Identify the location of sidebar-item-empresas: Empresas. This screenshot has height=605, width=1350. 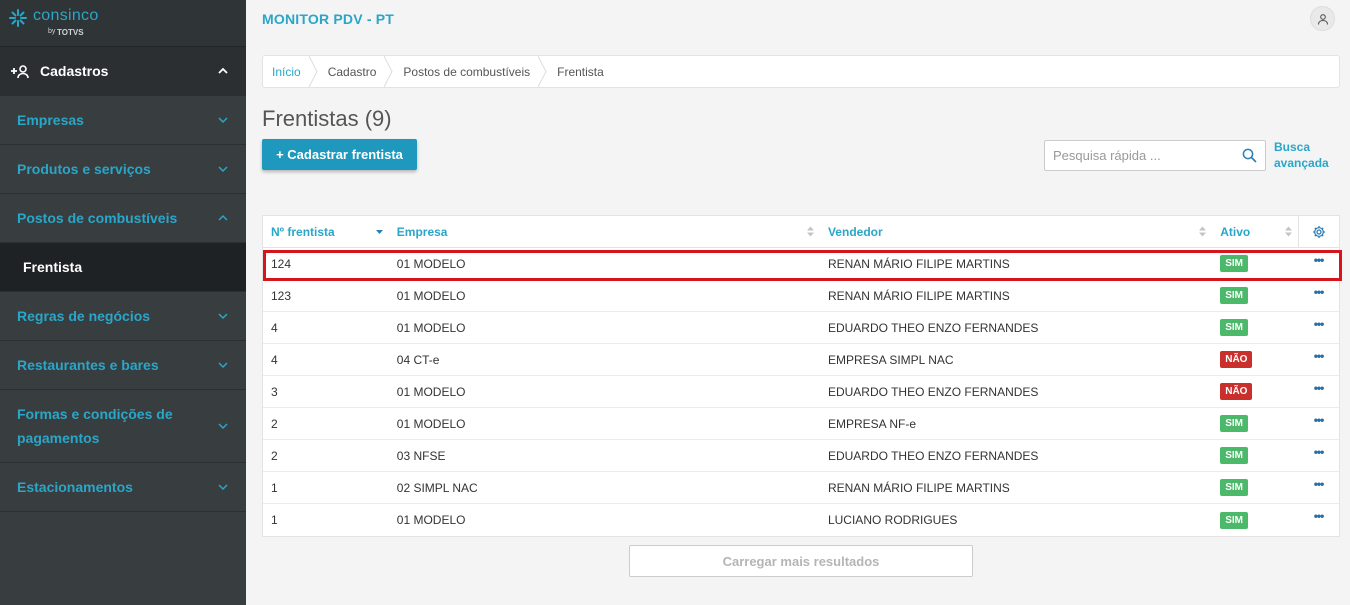
(123, 120).